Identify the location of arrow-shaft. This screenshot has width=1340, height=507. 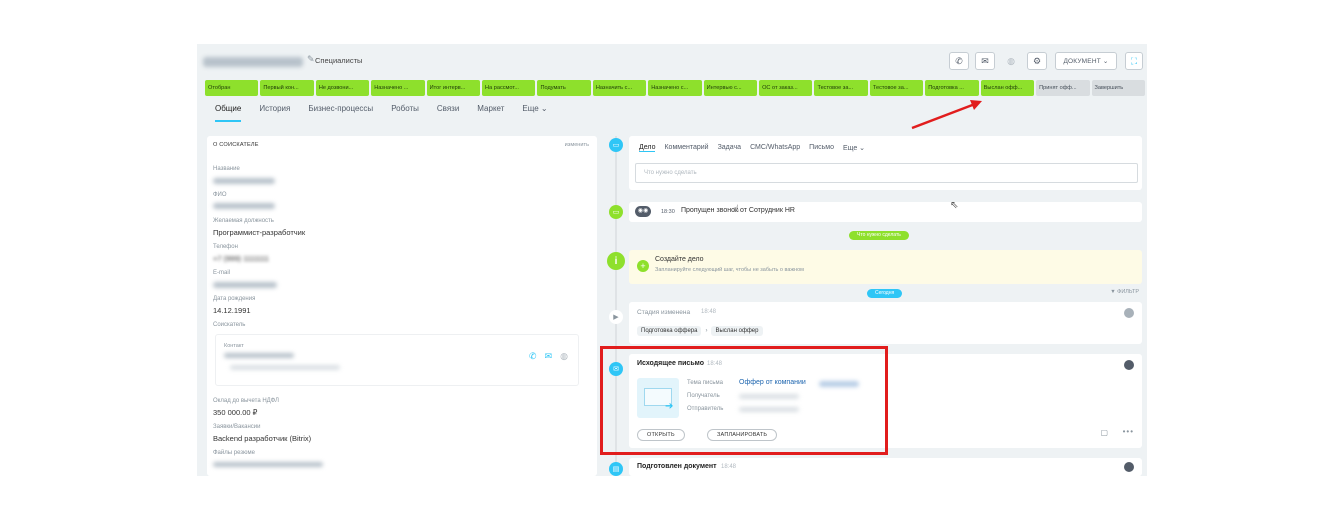
(943, 116).